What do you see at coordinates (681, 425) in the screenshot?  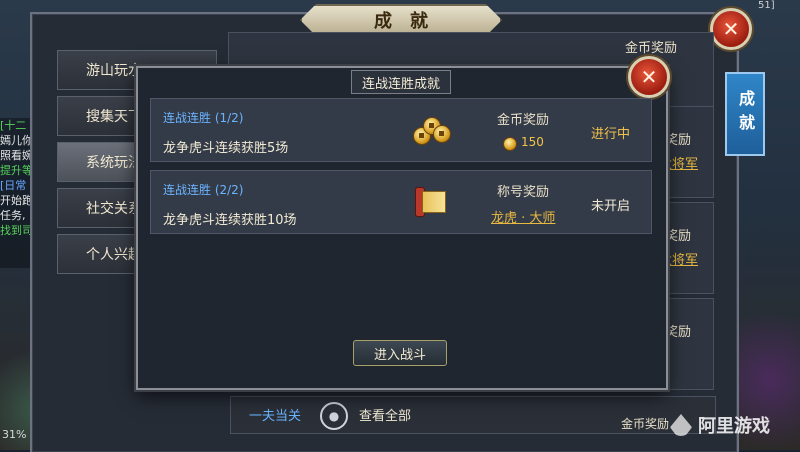 I see `aligame-logo-icon` at bounding box center [681, 425].